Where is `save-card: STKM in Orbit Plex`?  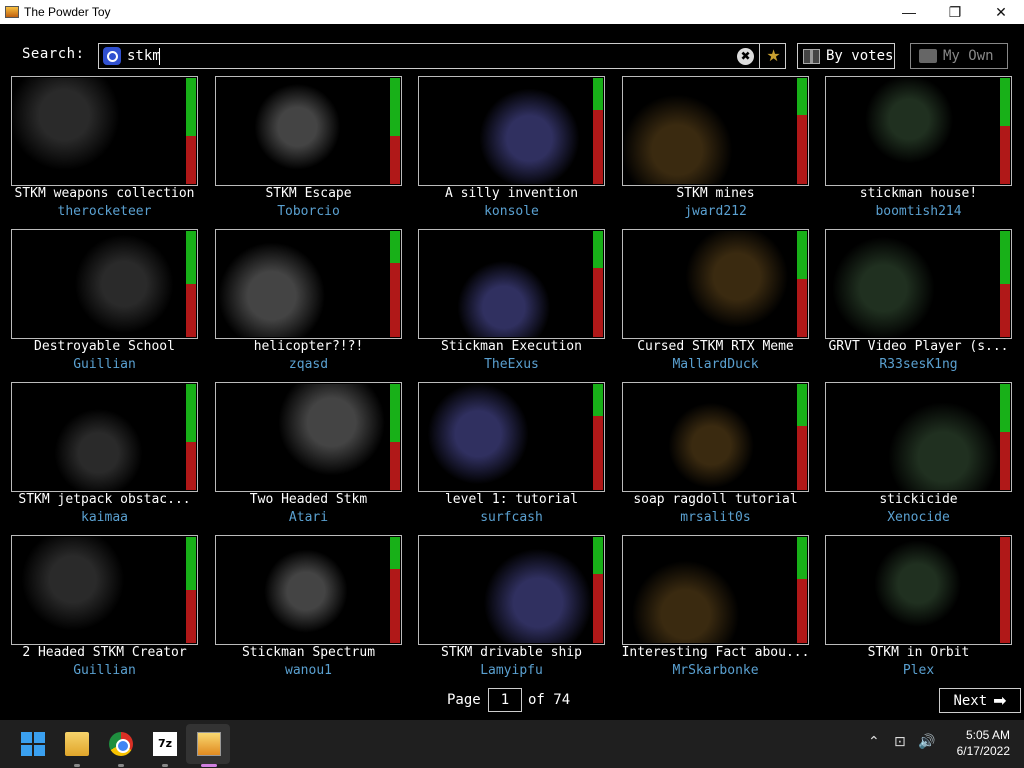
save-card: STKM in Orbit Plex is located at coordinates (920, 607).